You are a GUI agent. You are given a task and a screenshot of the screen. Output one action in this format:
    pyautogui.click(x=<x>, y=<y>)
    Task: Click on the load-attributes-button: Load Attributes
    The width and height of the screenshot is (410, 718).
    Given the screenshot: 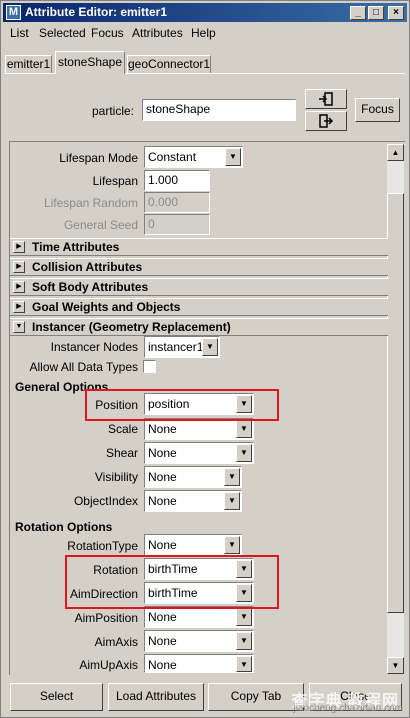 What is the action you would take?
    pyautogui.click(x=156, y=697)
    